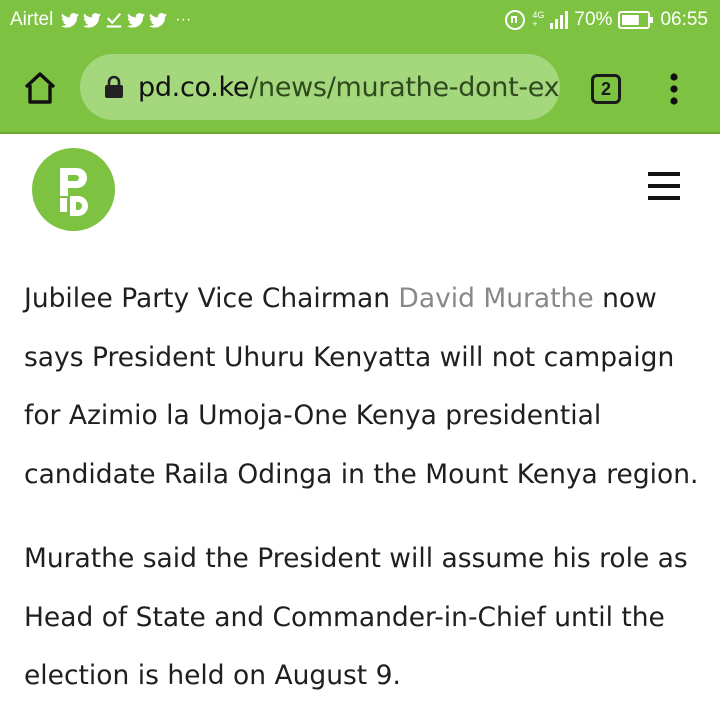 This screenshot has width=720, height=710. I want to click on status-left: Airtel ···, so click(100, 20).